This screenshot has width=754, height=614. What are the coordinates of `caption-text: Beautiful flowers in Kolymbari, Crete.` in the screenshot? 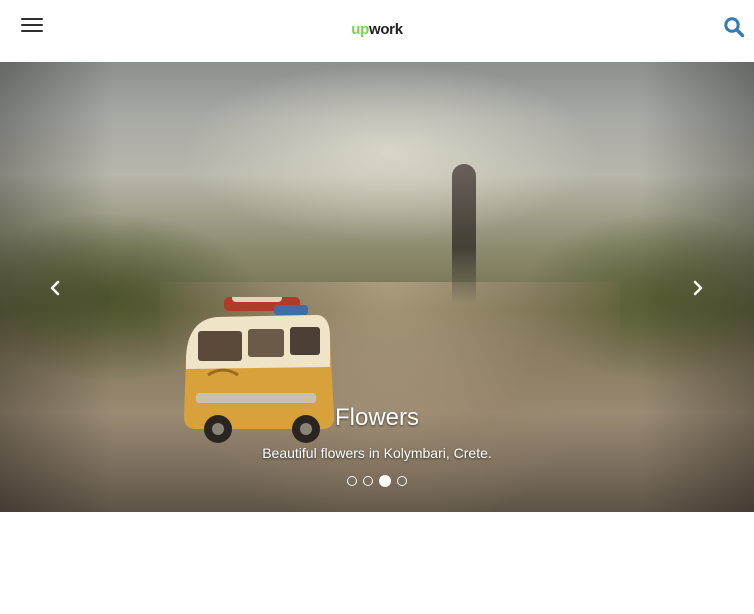 It's located at (377, 453).